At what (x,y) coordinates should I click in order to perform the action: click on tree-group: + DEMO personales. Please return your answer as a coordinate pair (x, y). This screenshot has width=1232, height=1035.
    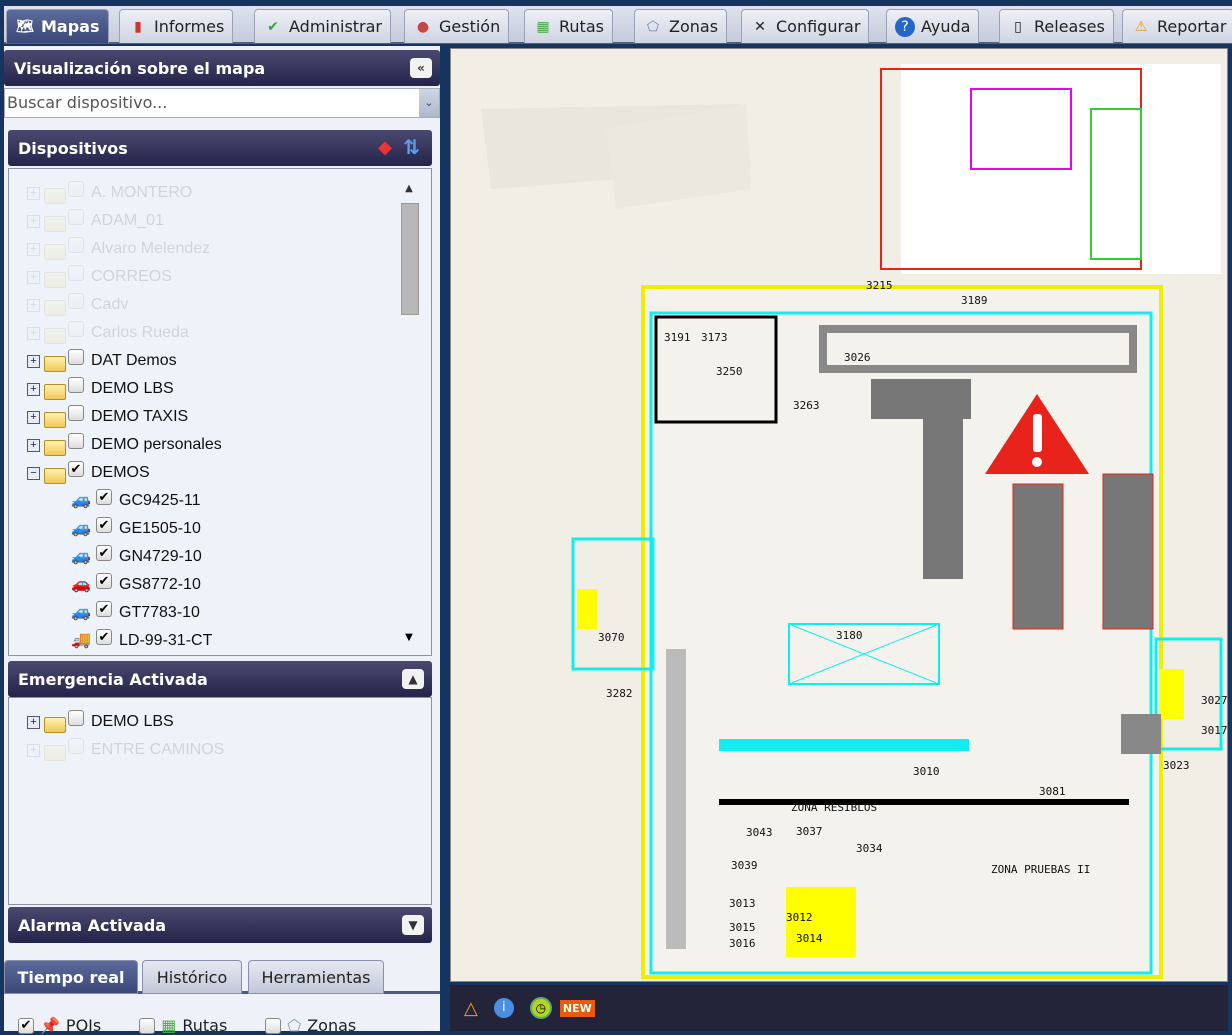
    Looking at the image, I should click on (124, 445).